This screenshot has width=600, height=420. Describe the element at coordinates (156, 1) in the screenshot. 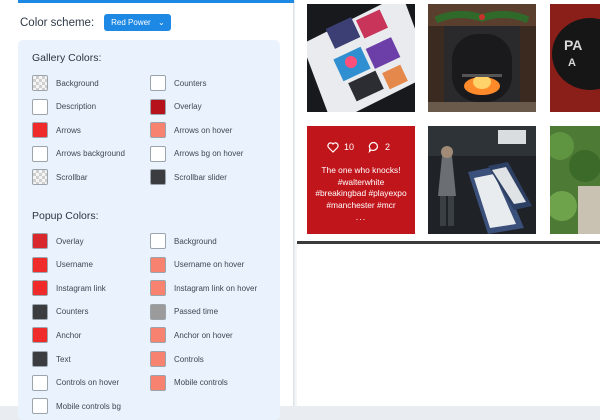

I see `panel-top-accent` at that location.